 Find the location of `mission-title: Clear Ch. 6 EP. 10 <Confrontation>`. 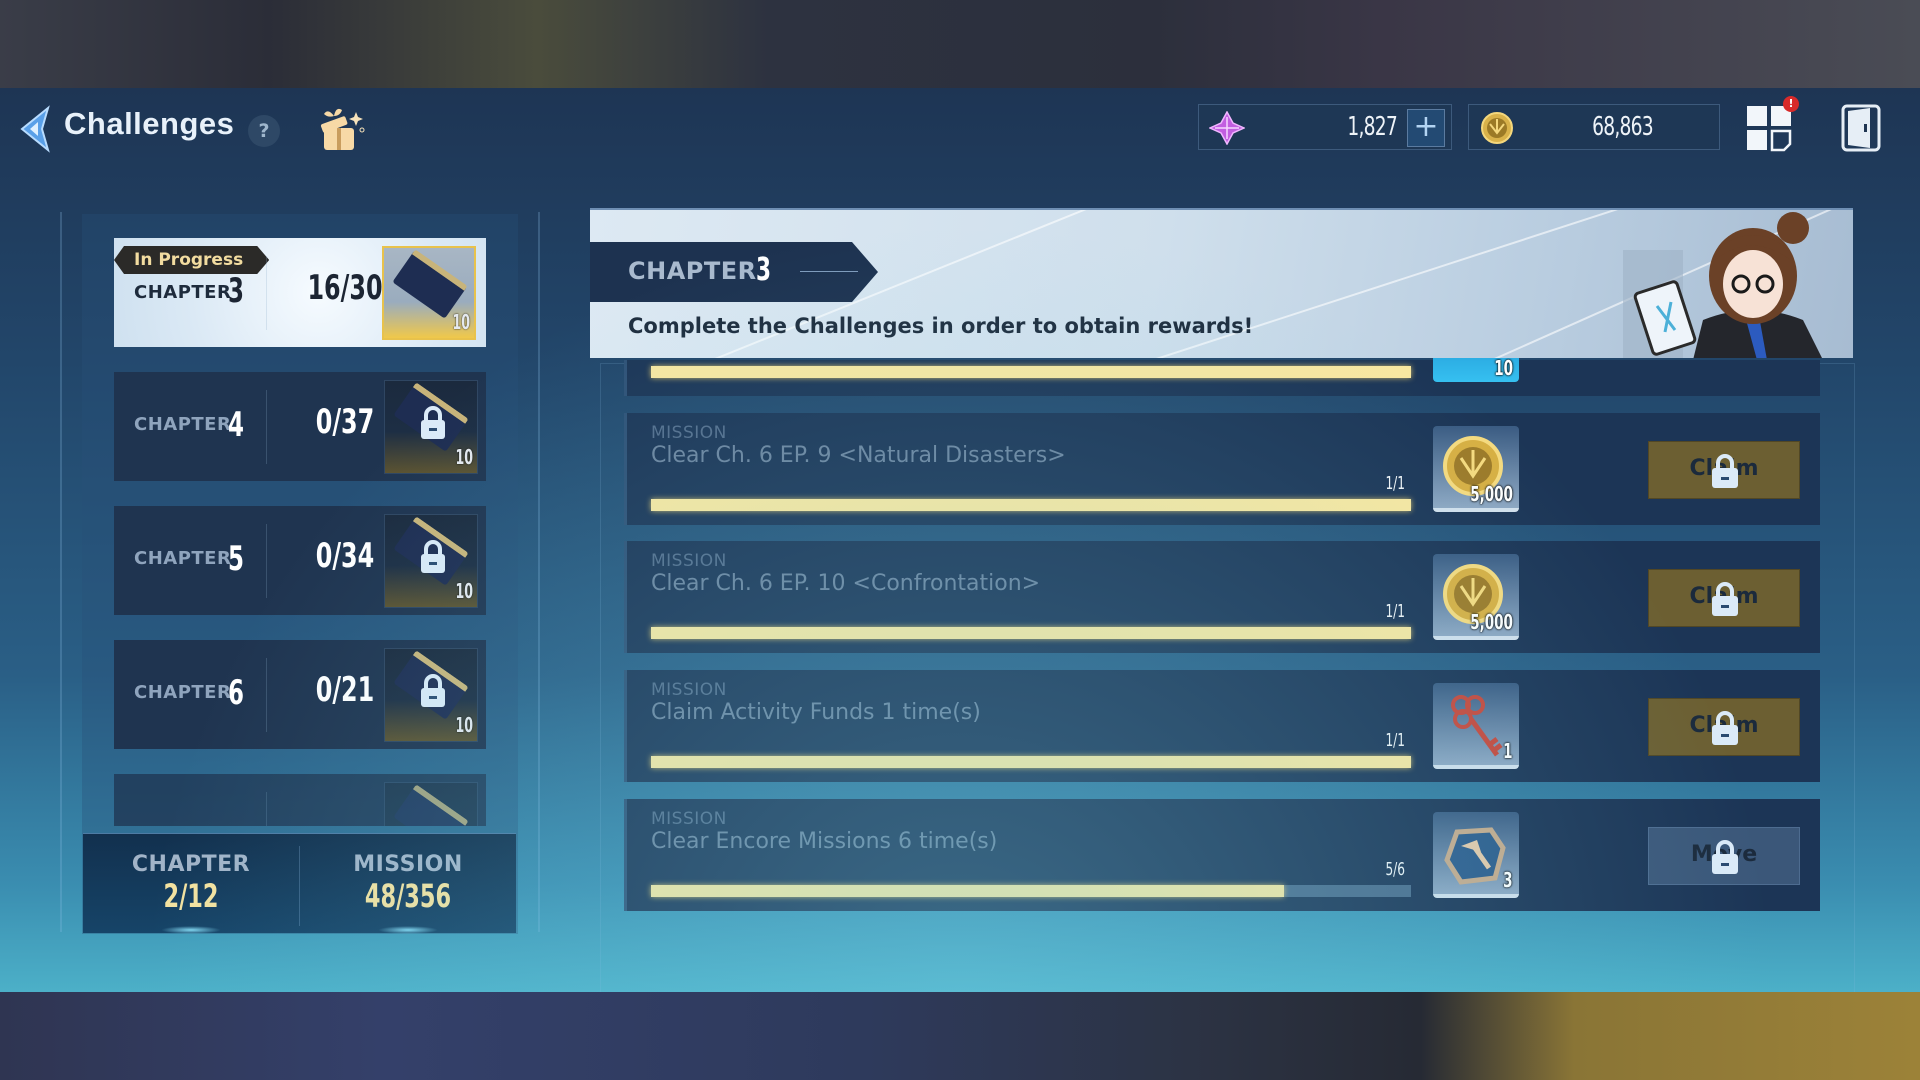

mission-title: Clear Ch. 6 EP. 10 <Confrontation> is located at coordinates (846, 583).